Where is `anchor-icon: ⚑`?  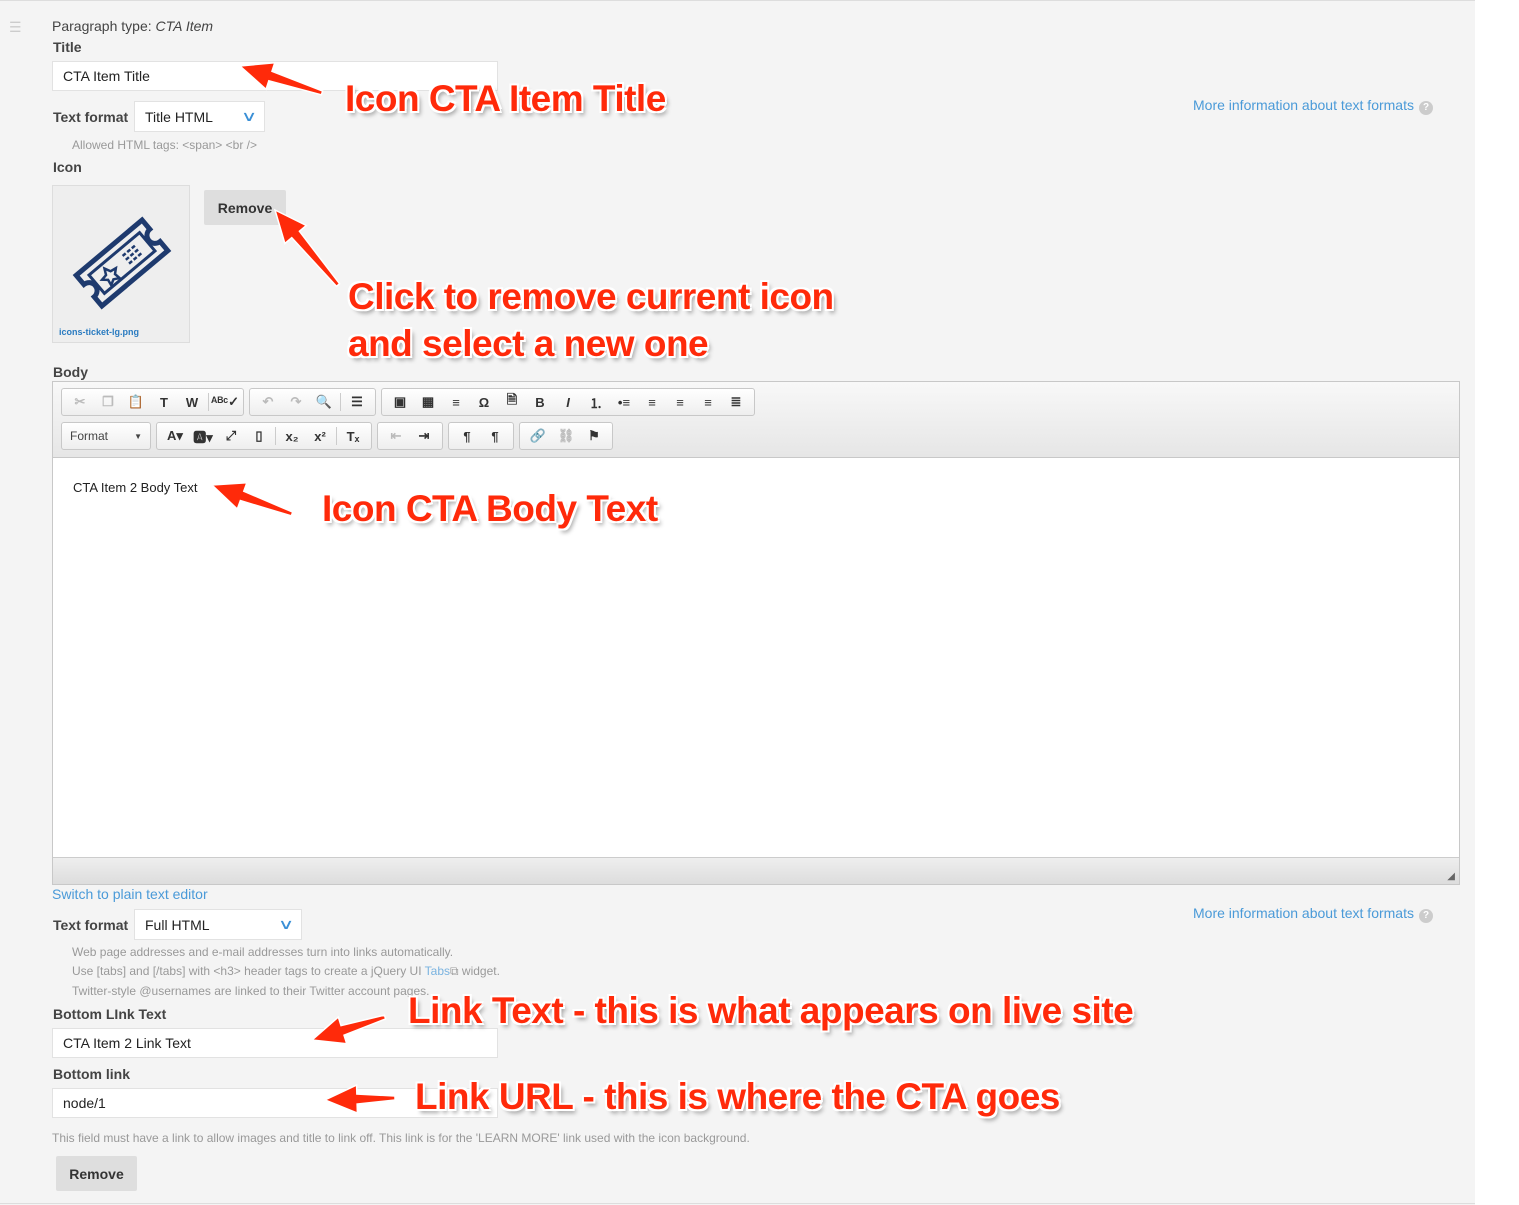 anchor-icon: ⚑ is located at coordinates (594, 436).